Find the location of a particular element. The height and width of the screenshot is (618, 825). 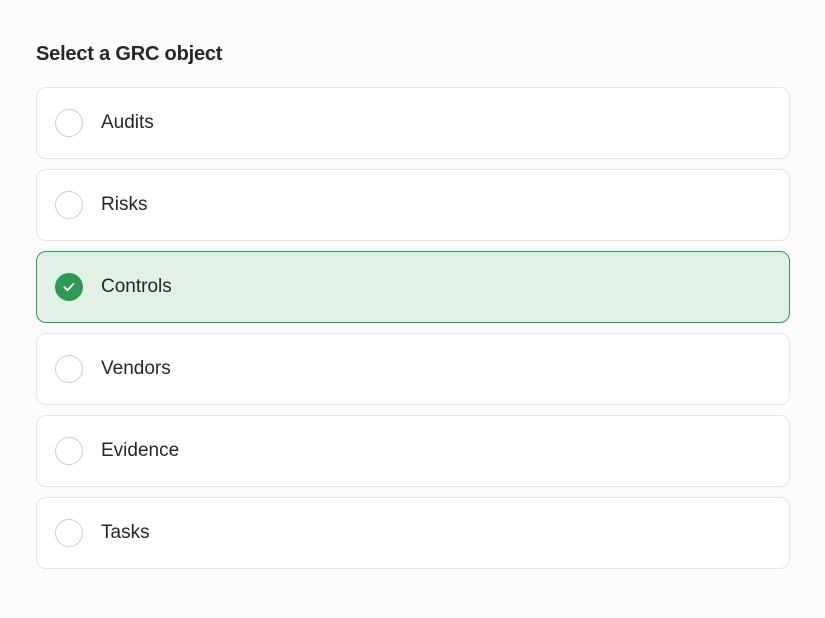

option-label: Vendors is located at coordinates (136, 368).